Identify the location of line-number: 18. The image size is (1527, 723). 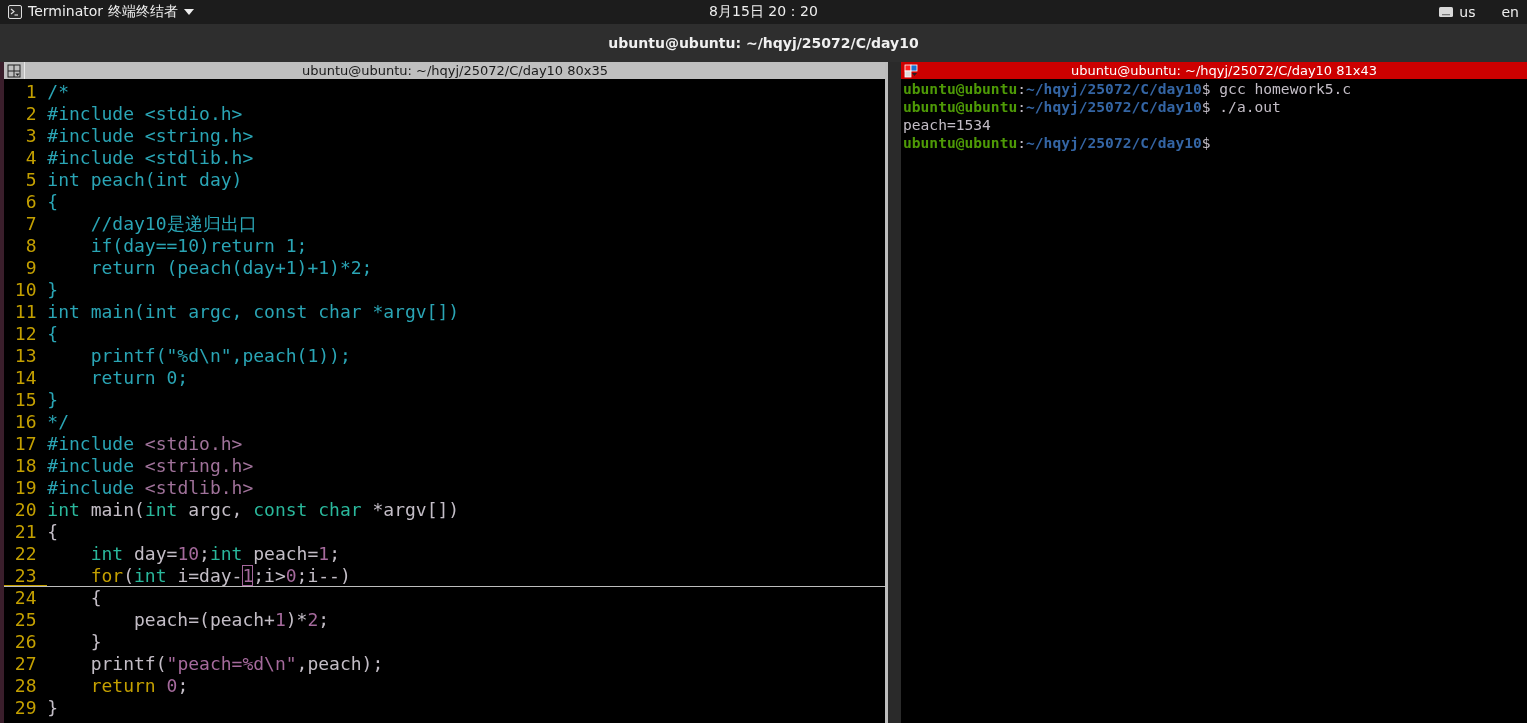
(25, 465).